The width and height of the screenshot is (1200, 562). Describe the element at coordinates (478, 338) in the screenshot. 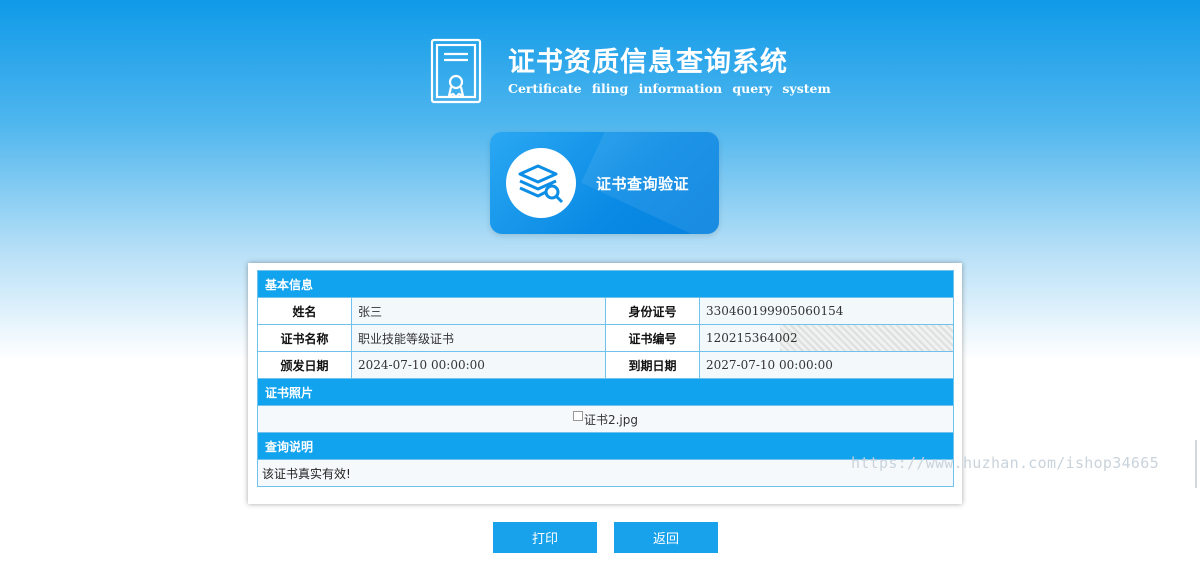

I see `cert-name-value: 职业技能等级证书` at that location.